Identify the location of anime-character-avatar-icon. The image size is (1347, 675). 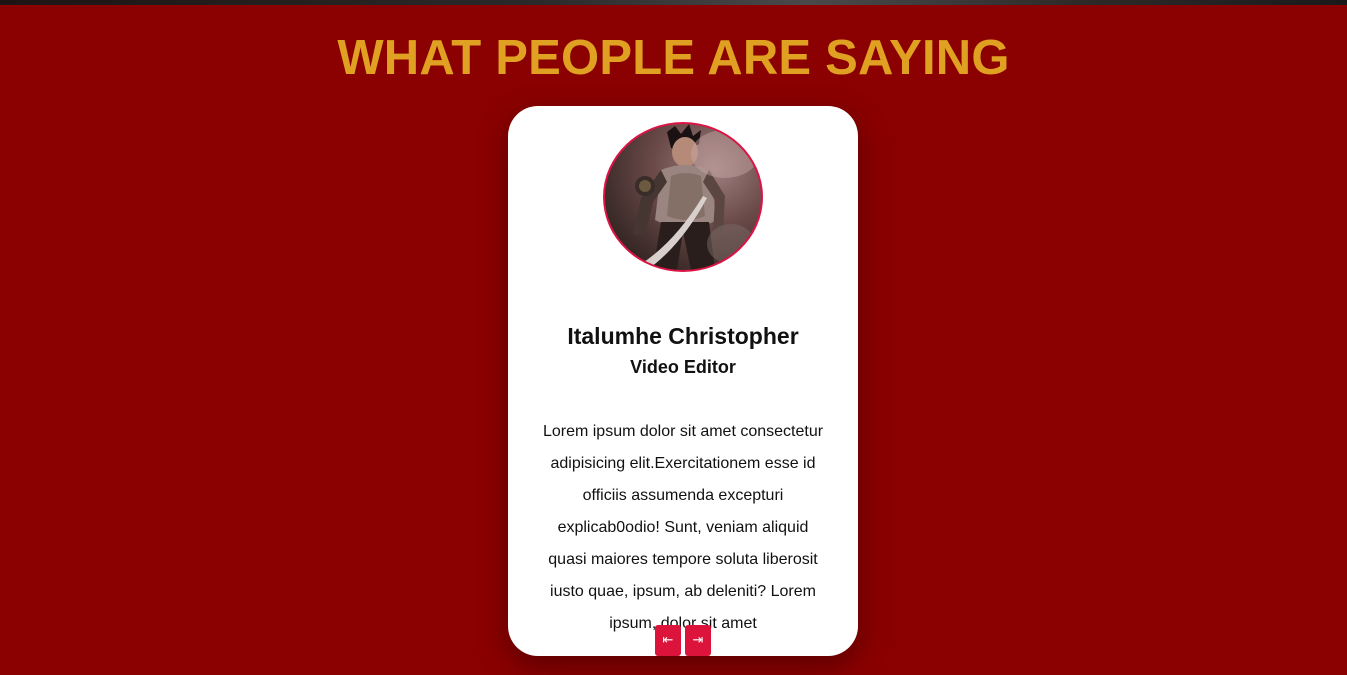
(696, 197).